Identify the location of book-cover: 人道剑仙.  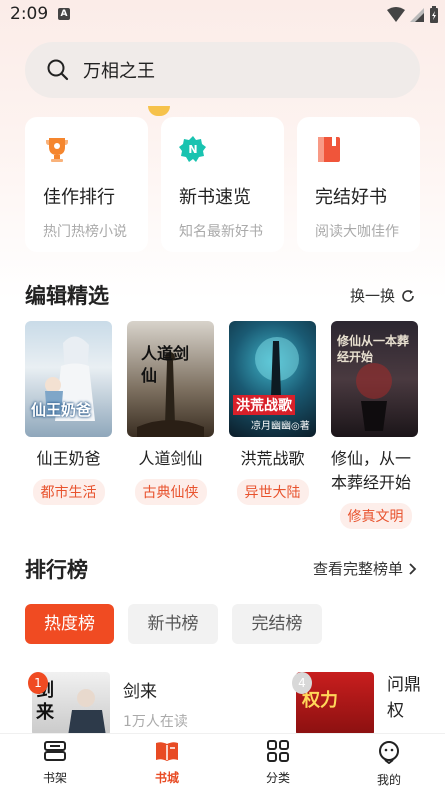
(170, 379).